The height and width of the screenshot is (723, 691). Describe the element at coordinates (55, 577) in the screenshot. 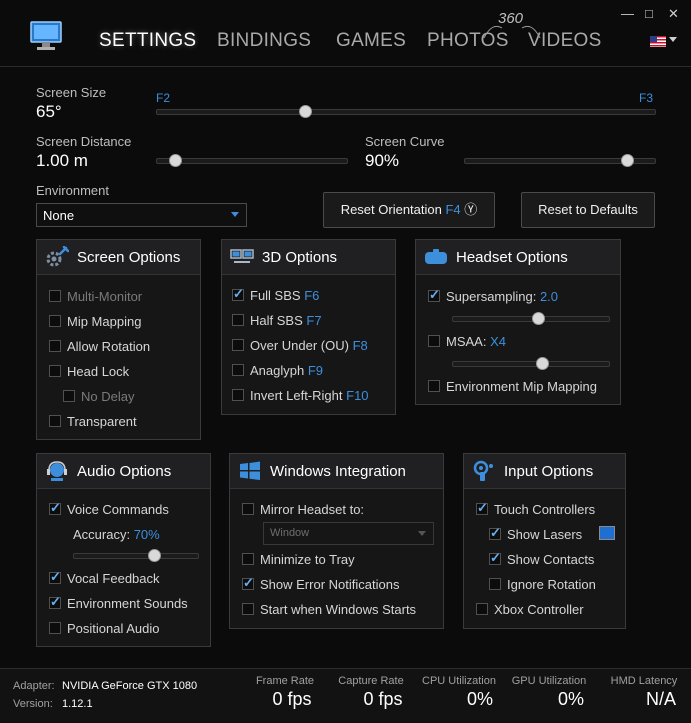

I see `vocal-feedback-checkbox` at that location.